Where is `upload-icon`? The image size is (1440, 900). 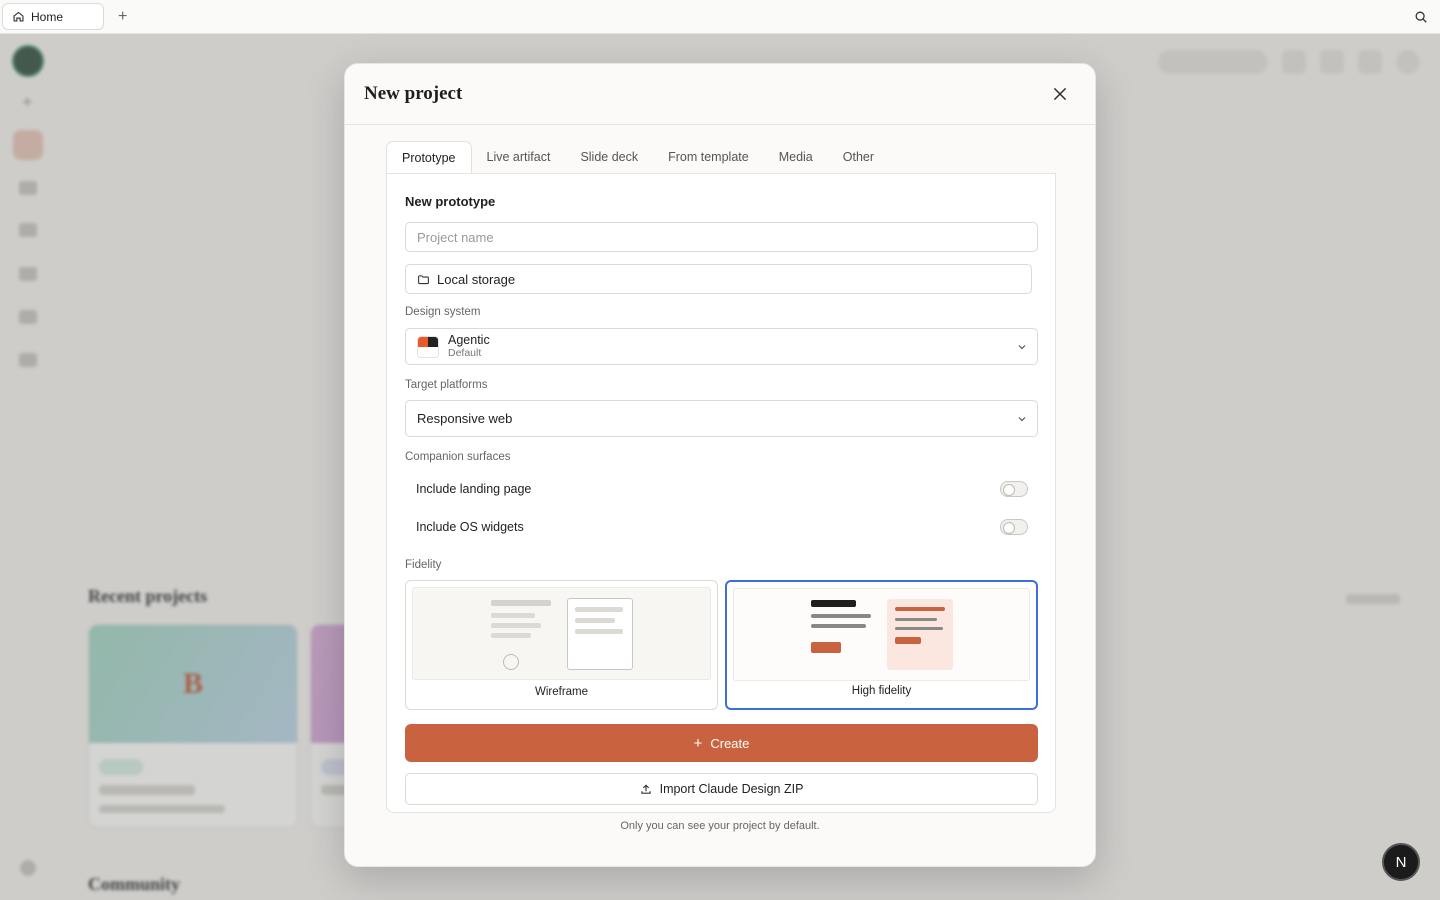 upload-icon is located at coordinates (645, 789).